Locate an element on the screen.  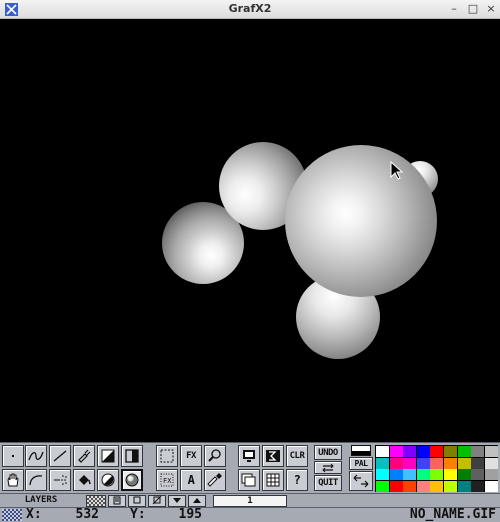
layer-properties-icon is located at coordinates (117, 501).